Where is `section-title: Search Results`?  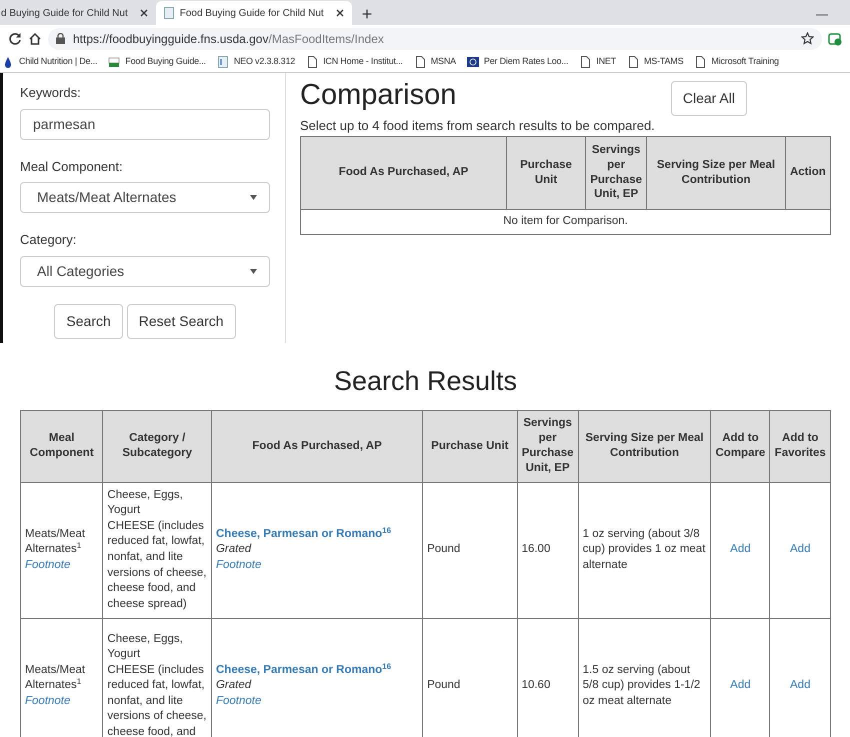 section-title: Search Results is located at coordinates (425, 381).